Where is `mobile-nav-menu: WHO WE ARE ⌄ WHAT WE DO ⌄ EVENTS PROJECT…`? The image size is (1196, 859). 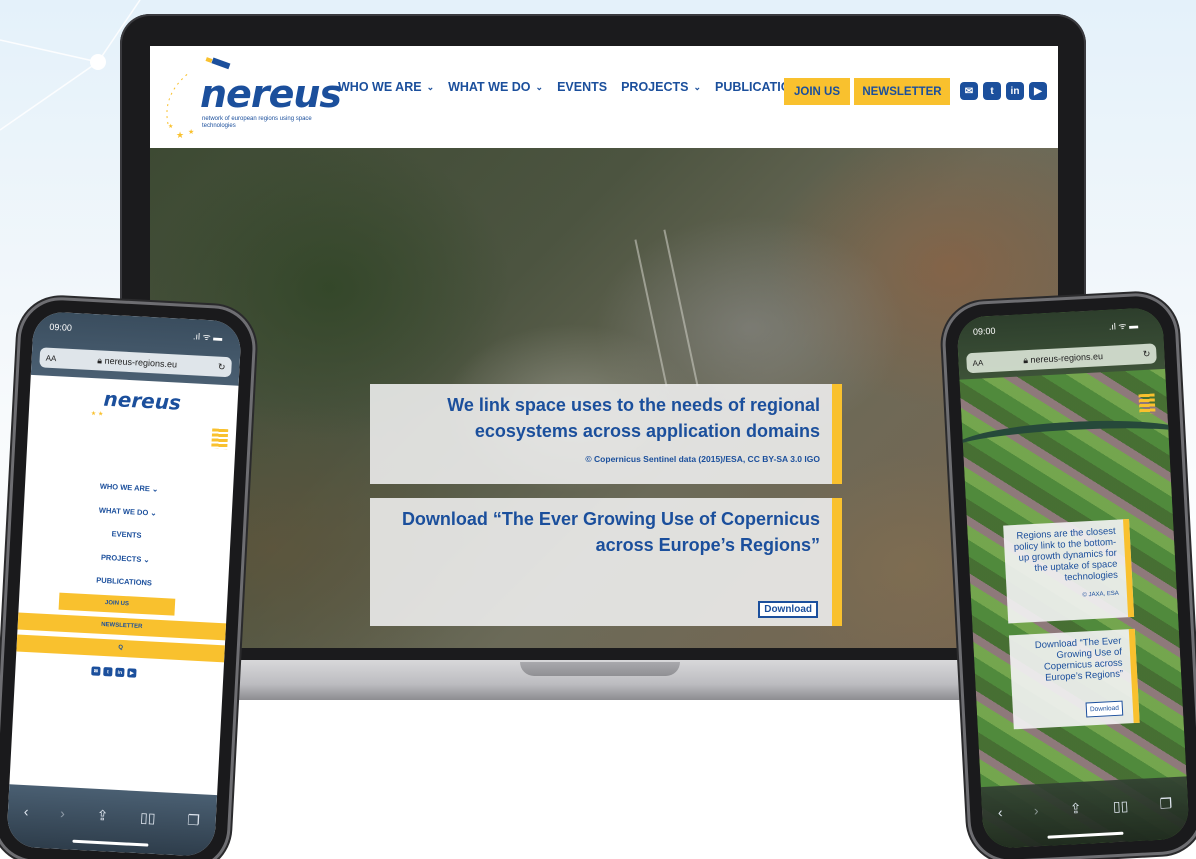
mobile-nav-menu: WHO WE ARE ⌄ WHAT WE DO ⌄ EVENTS PROJECT… is located at coordinates (127, 535).